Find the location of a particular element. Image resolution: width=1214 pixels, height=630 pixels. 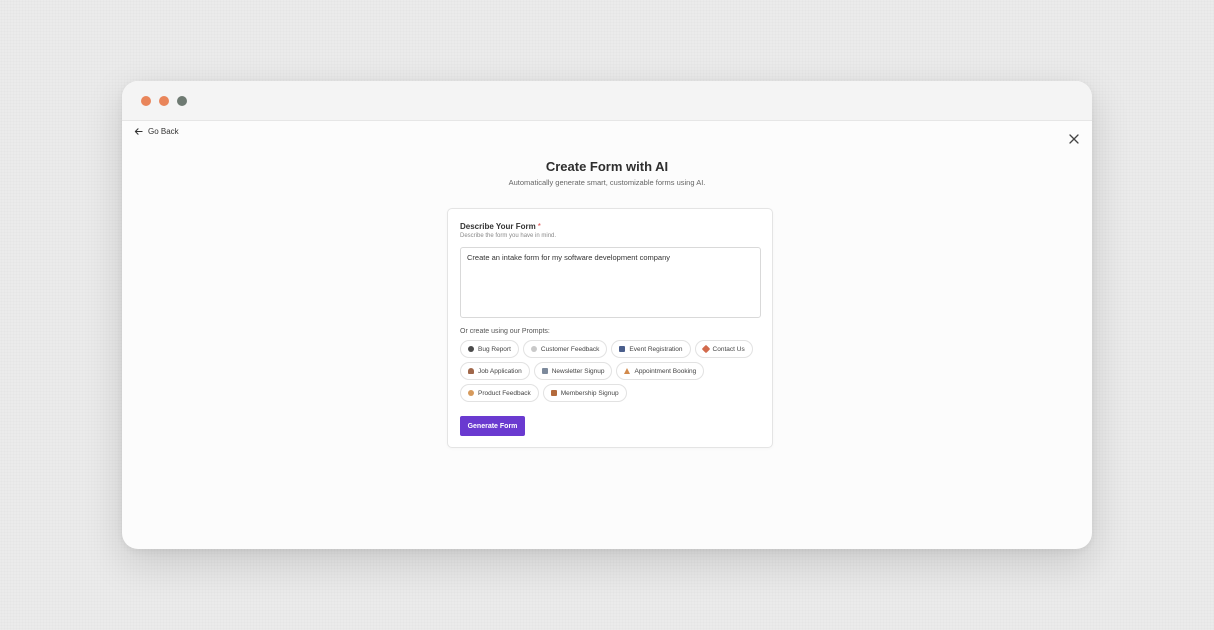

prompts-label: Or create using our Prompts: is located at coordinates (505, 331).